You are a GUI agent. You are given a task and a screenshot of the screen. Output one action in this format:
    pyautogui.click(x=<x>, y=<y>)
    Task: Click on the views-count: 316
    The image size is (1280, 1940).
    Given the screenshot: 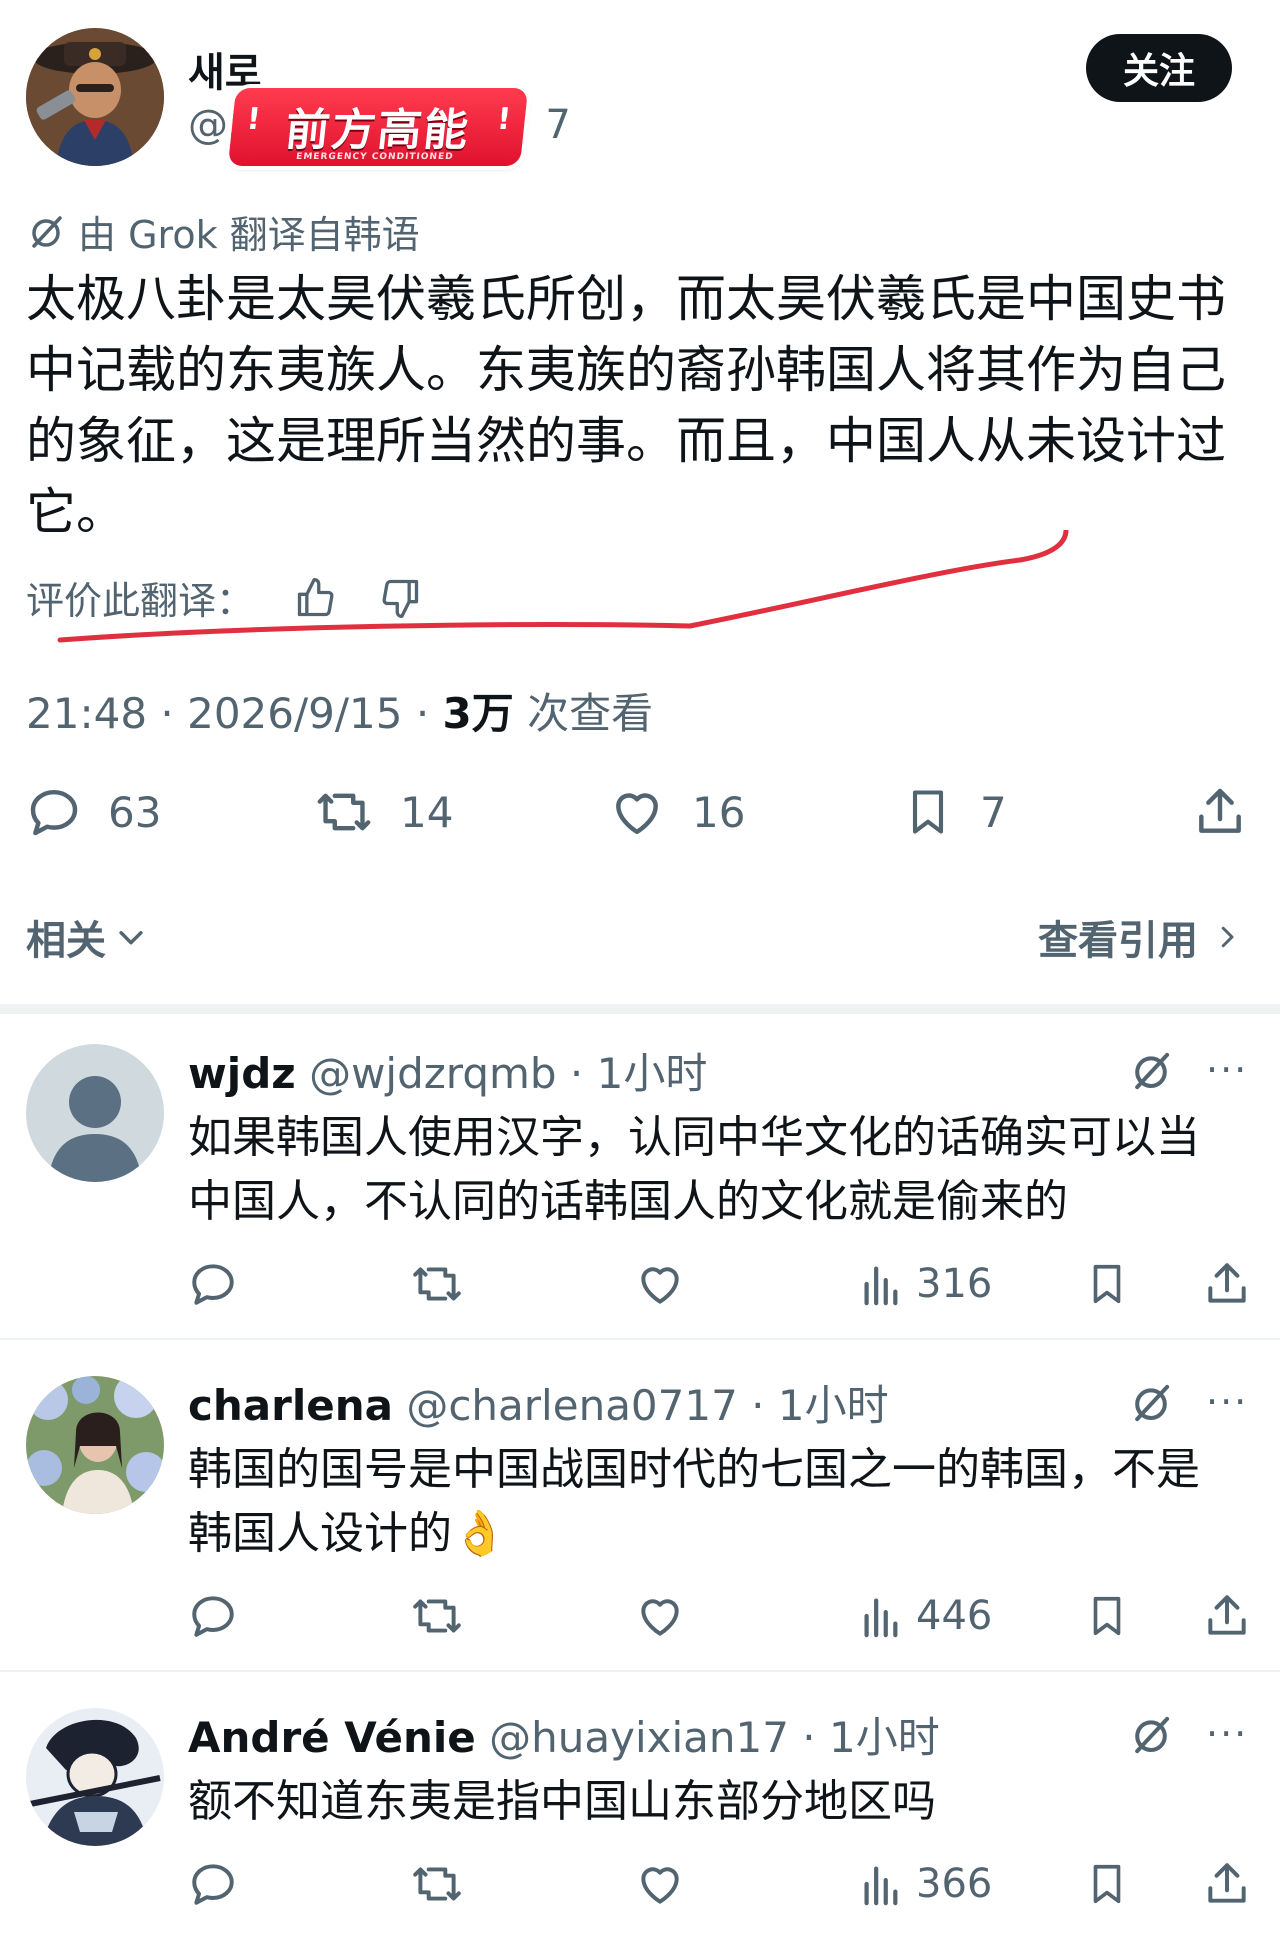 What is the action you would take?
    pyautogui.click(x=954, y=1284)
    